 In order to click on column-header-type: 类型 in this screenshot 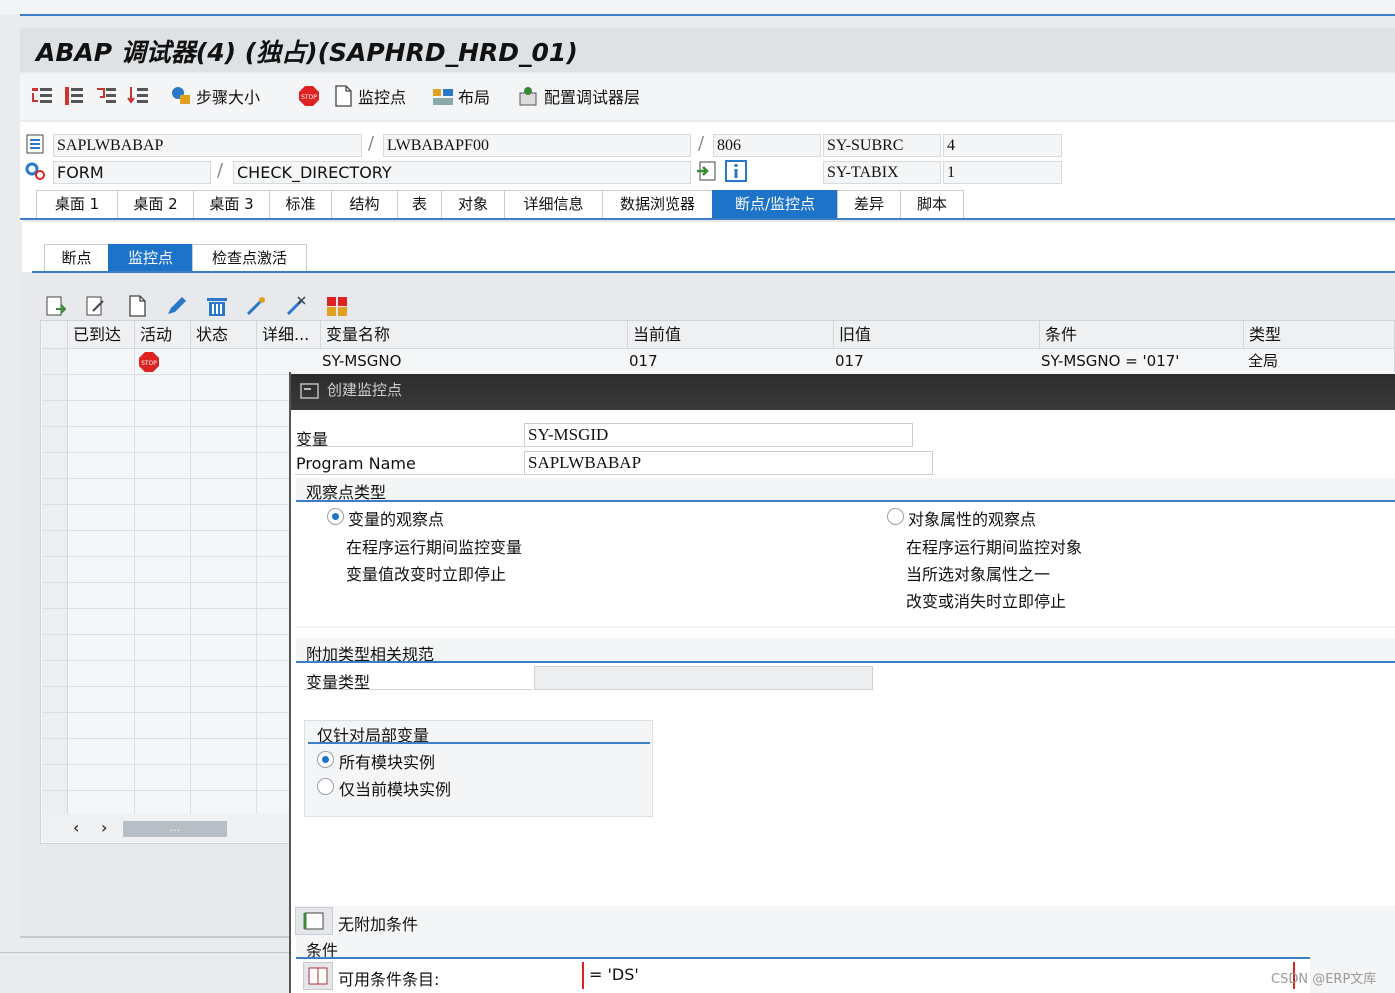, I will do `click(1319, 335)`.